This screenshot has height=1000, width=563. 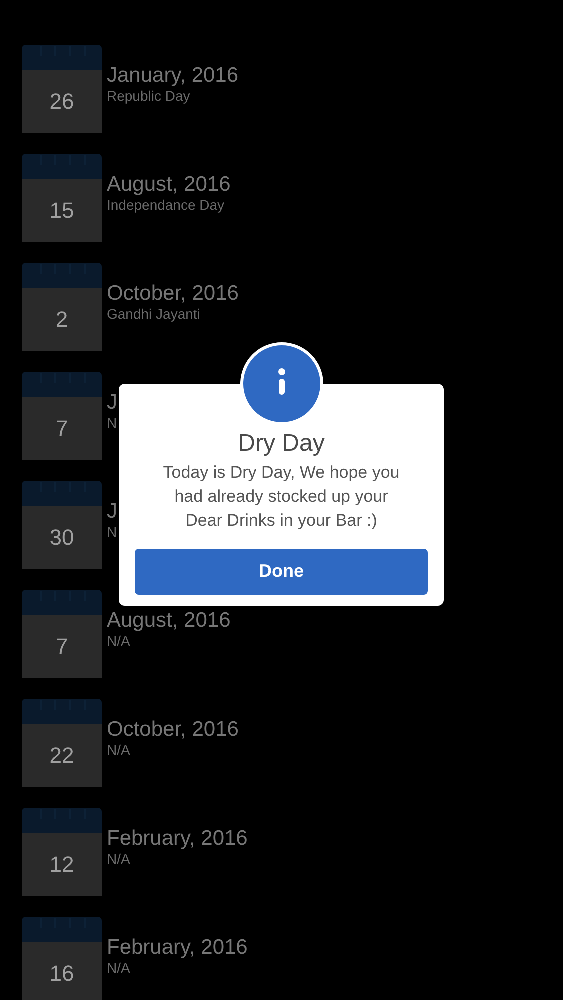 What do you see at coordinates (281, 497) in the screenshot?
I see `dialog-message: Today is Dry Day, We hope you had already stocked up your Dear Drinks in your Bar :)` at bounding box center [281, 497].